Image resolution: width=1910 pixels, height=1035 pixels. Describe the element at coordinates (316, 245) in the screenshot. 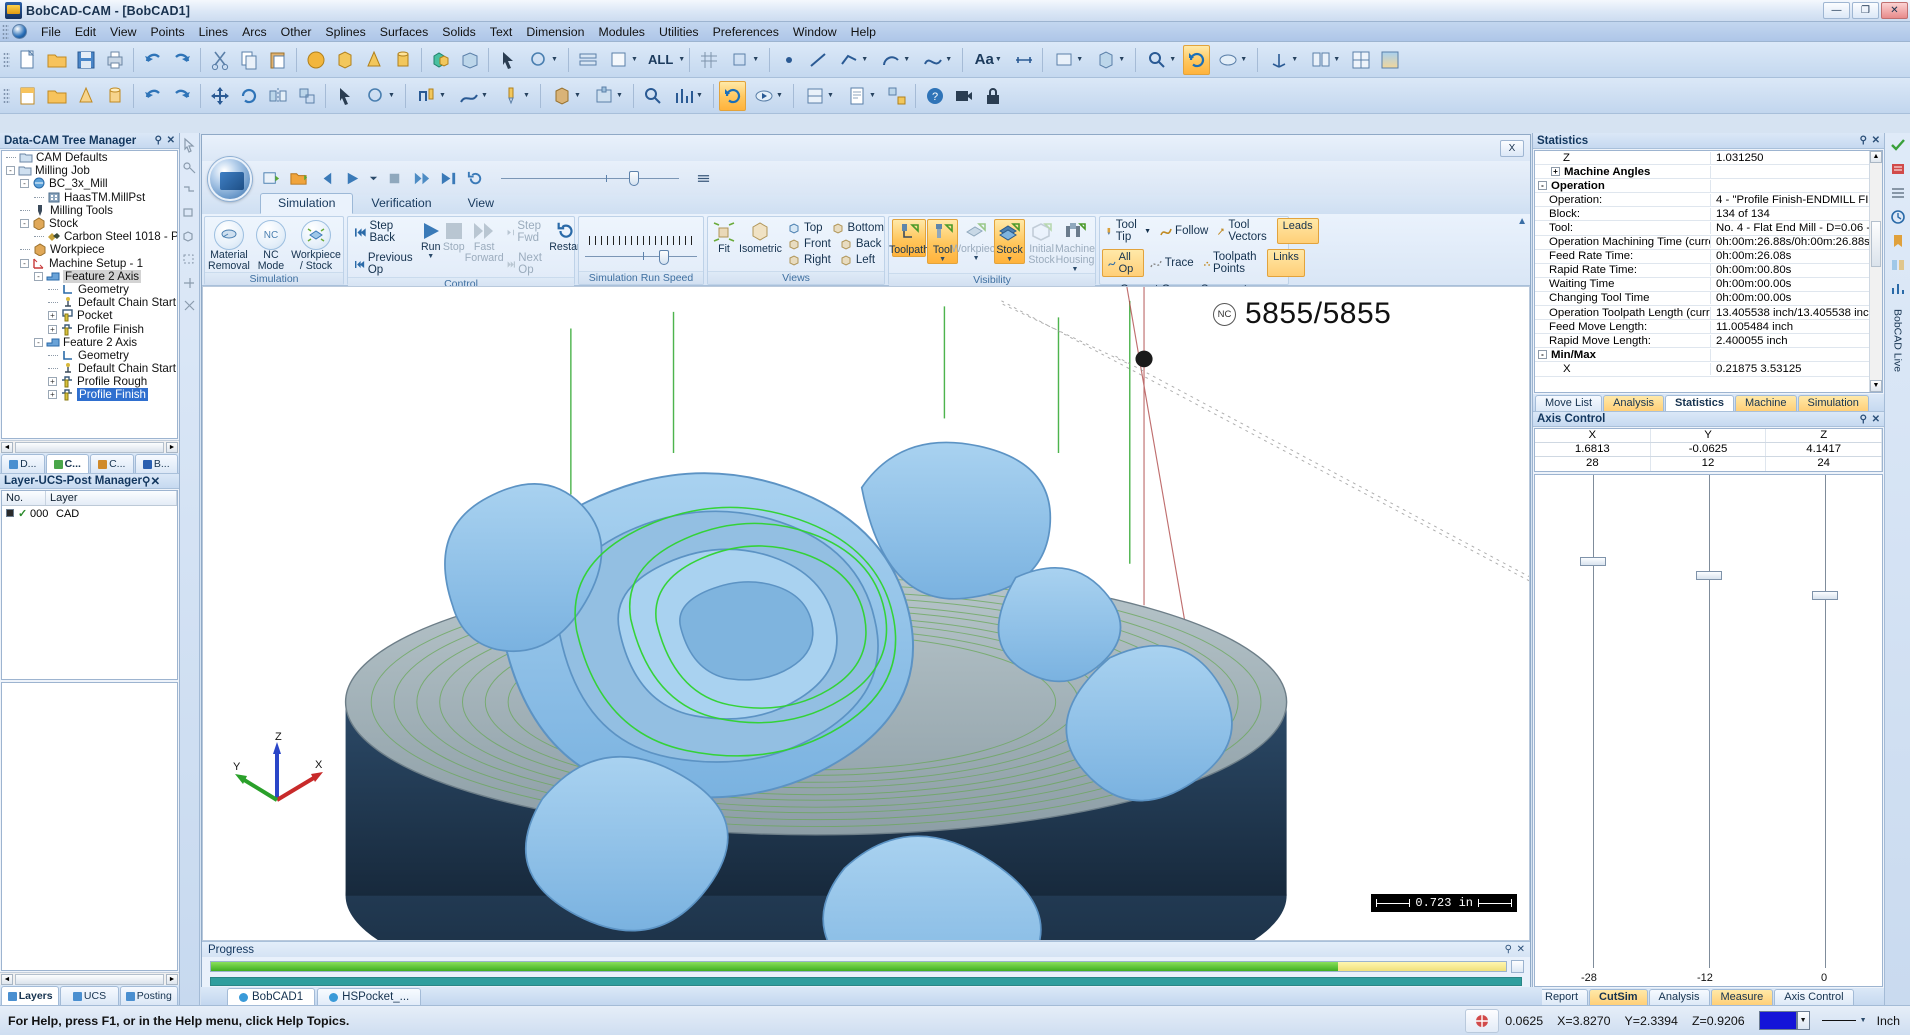

I see `workpiece-stock-button: Workpiece / Stock` at that location.